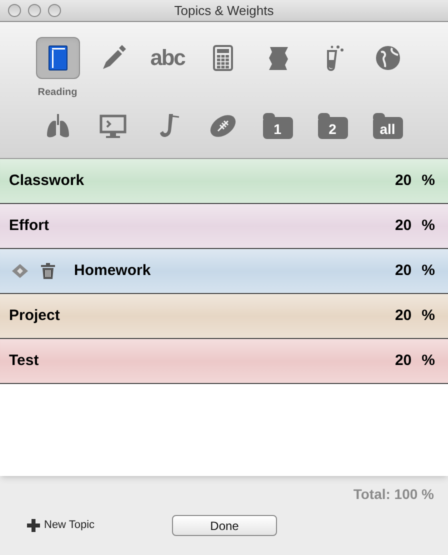  What do you see at coordinates (46, 180) in the screenshot?
I see `topic-name: Classwork` at bounding box center [46, 180].